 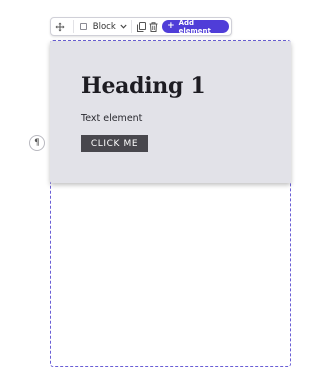 I want to click on move-icon, so click(x=60, y=26).